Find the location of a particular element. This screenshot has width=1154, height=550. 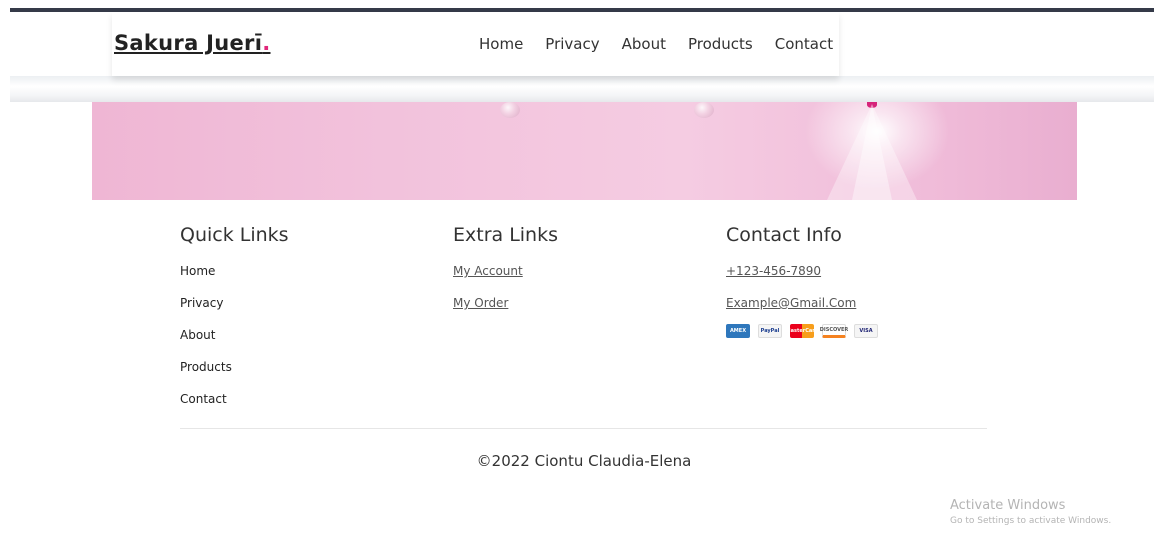

nav-products: Products is located at coordinates (720, 44).